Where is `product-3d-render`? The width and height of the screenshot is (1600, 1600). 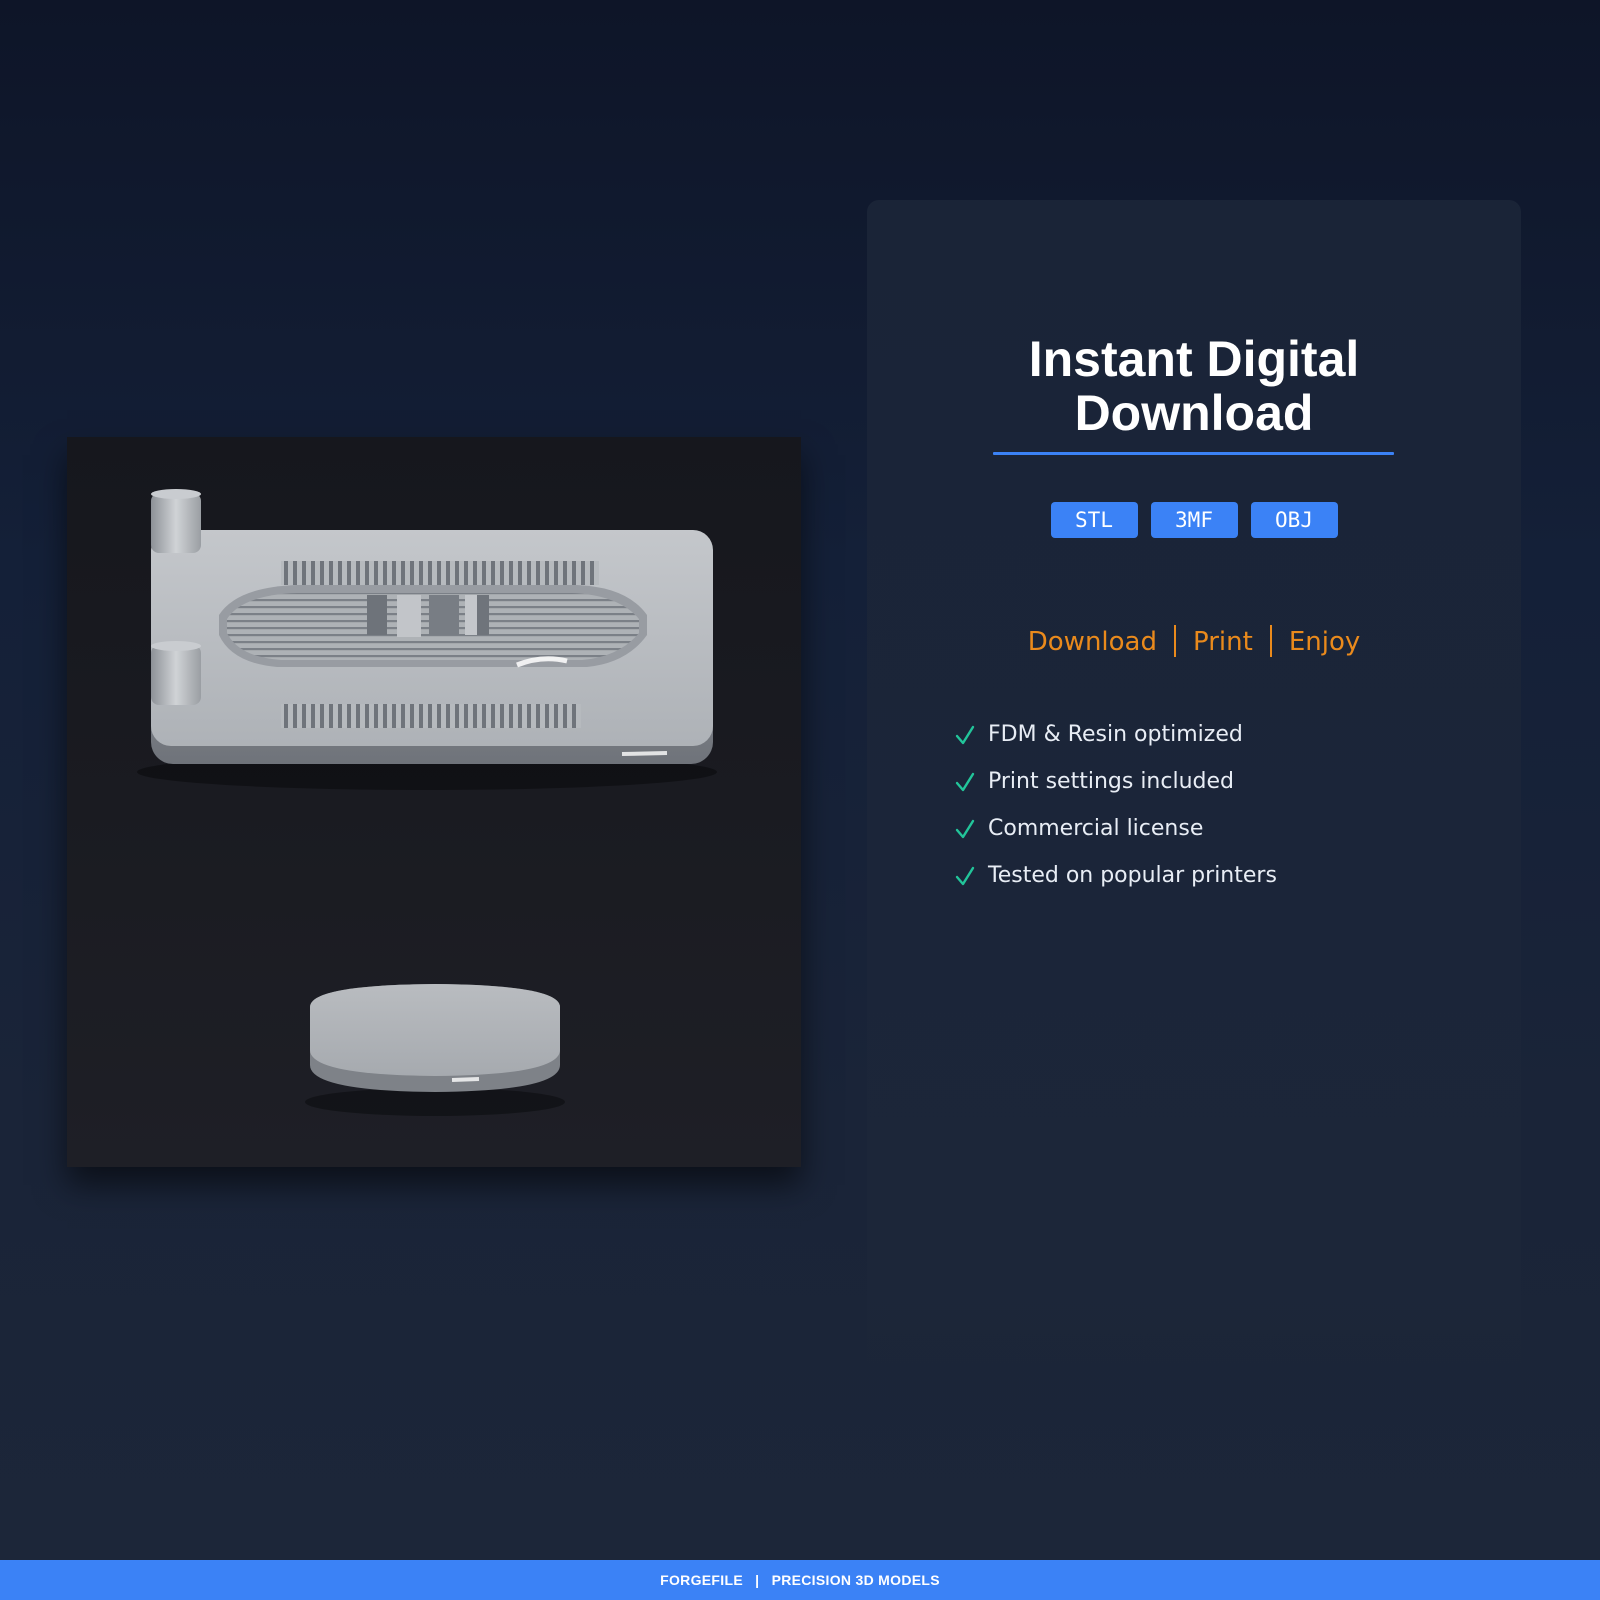
product-3d-render is located at coordinates (427, 802).